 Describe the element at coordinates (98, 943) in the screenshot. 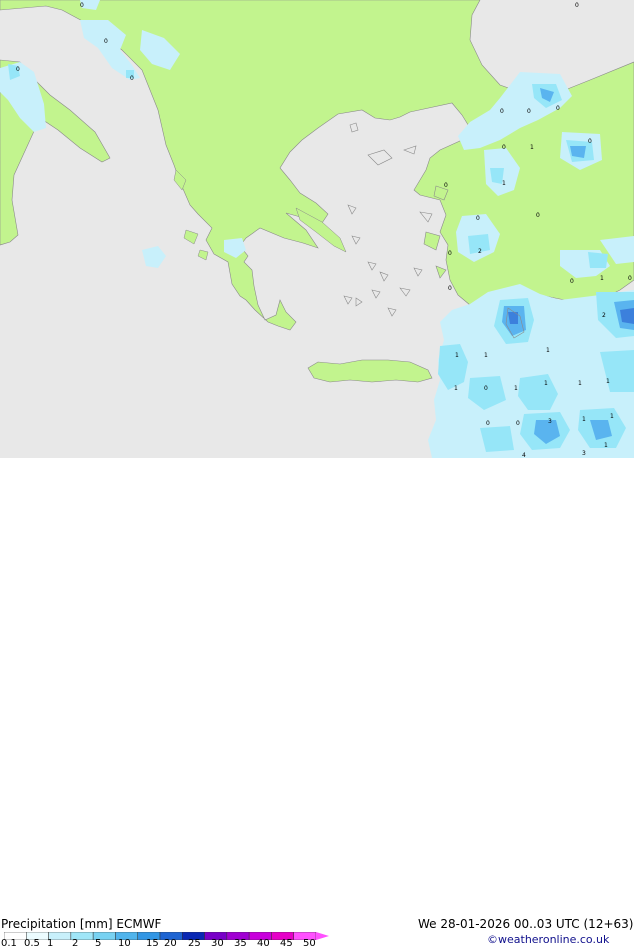

I see `colorbar-tick-label: 5` at that location.